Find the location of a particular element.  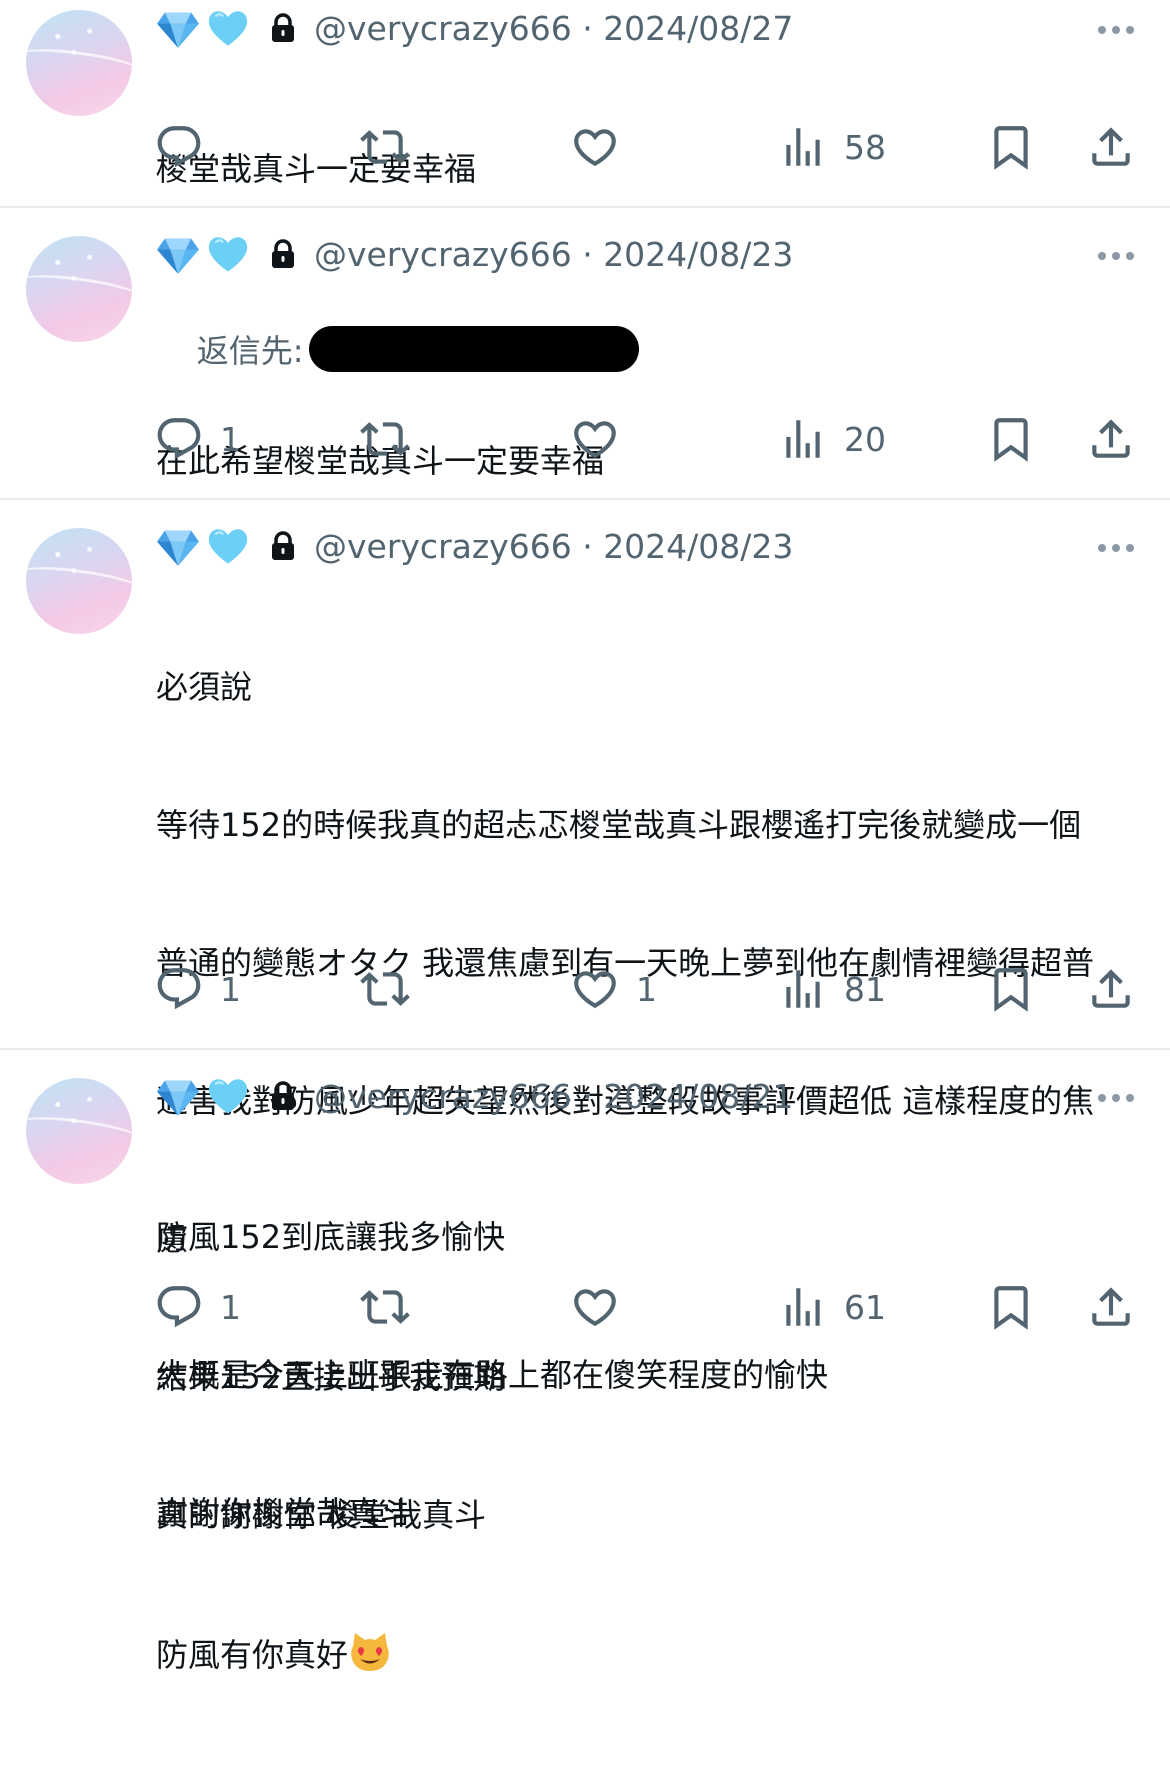

tweet-date: 2024/08/21 is located at coordinates (698, 1096).